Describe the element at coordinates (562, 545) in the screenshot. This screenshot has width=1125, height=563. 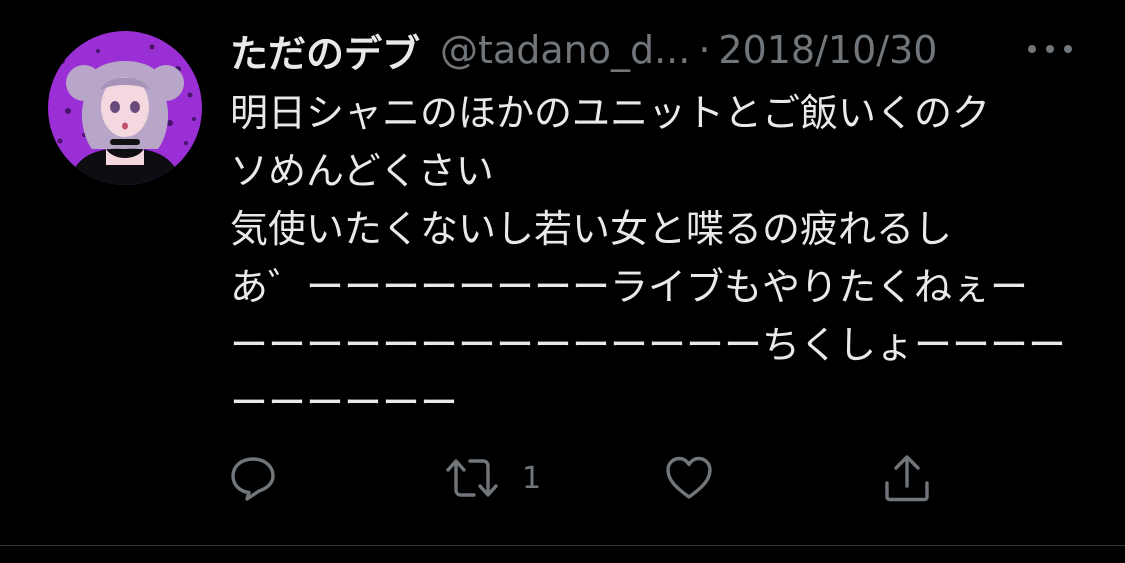
I see `tweet-divider` at that location.